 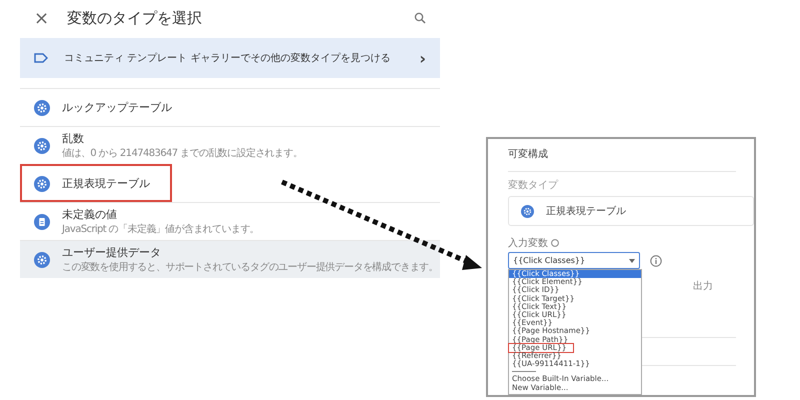 I want to click on input-label: 入力変数, so click(x=528, y=243).